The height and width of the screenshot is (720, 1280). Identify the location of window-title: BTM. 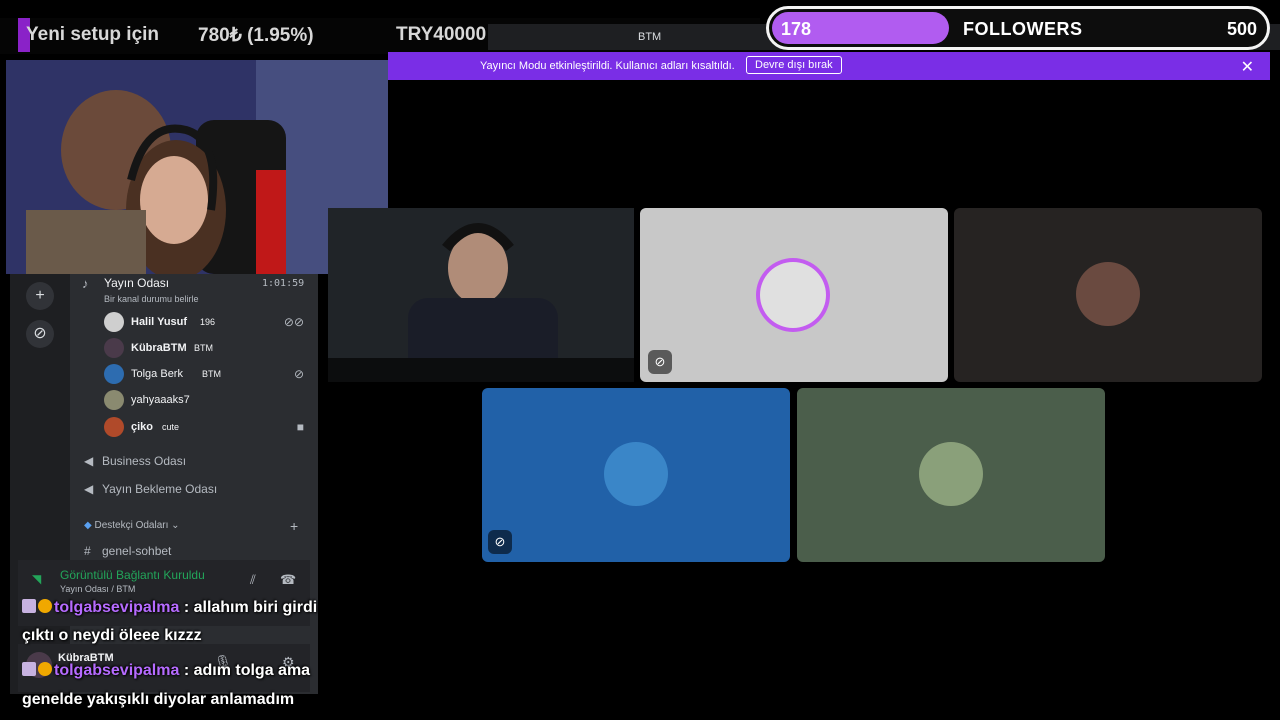
(650, 37).